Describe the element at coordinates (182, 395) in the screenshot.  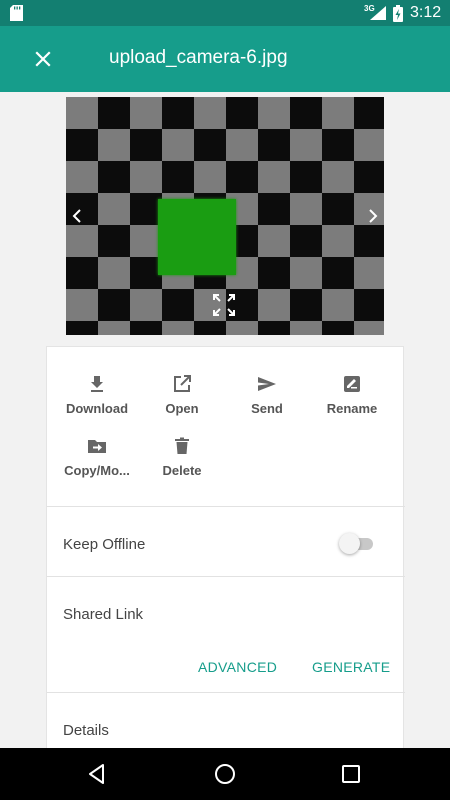
I see `open-button: Open` at that location.